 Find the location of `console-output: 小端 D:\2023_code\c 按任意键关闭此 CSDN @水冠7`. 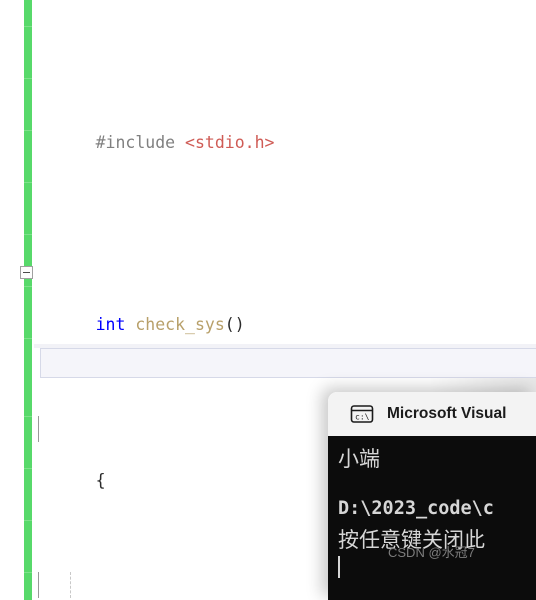

console-output: 小端 D:\2023_code\c 按任意键关闭此 CSDN @水冠7 is located at coordinates (432, 518).